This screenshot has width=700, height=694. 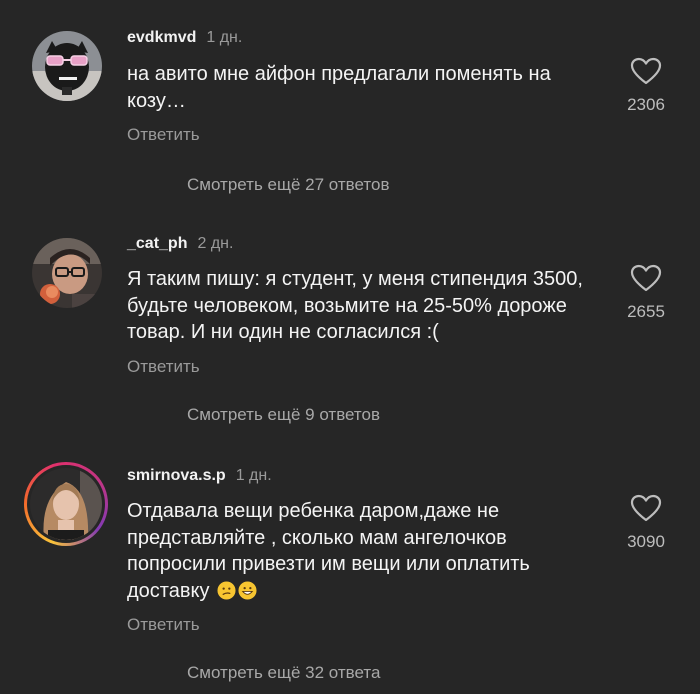 I want to click on comment-meta: _cat_ph 2 дн., so click(x=180, y=244).